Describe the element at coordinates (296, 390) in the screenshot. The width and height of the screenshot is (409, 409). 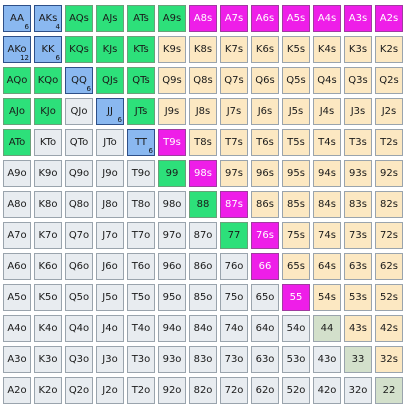
I see `hand-cell-52o: 52o` at that location.